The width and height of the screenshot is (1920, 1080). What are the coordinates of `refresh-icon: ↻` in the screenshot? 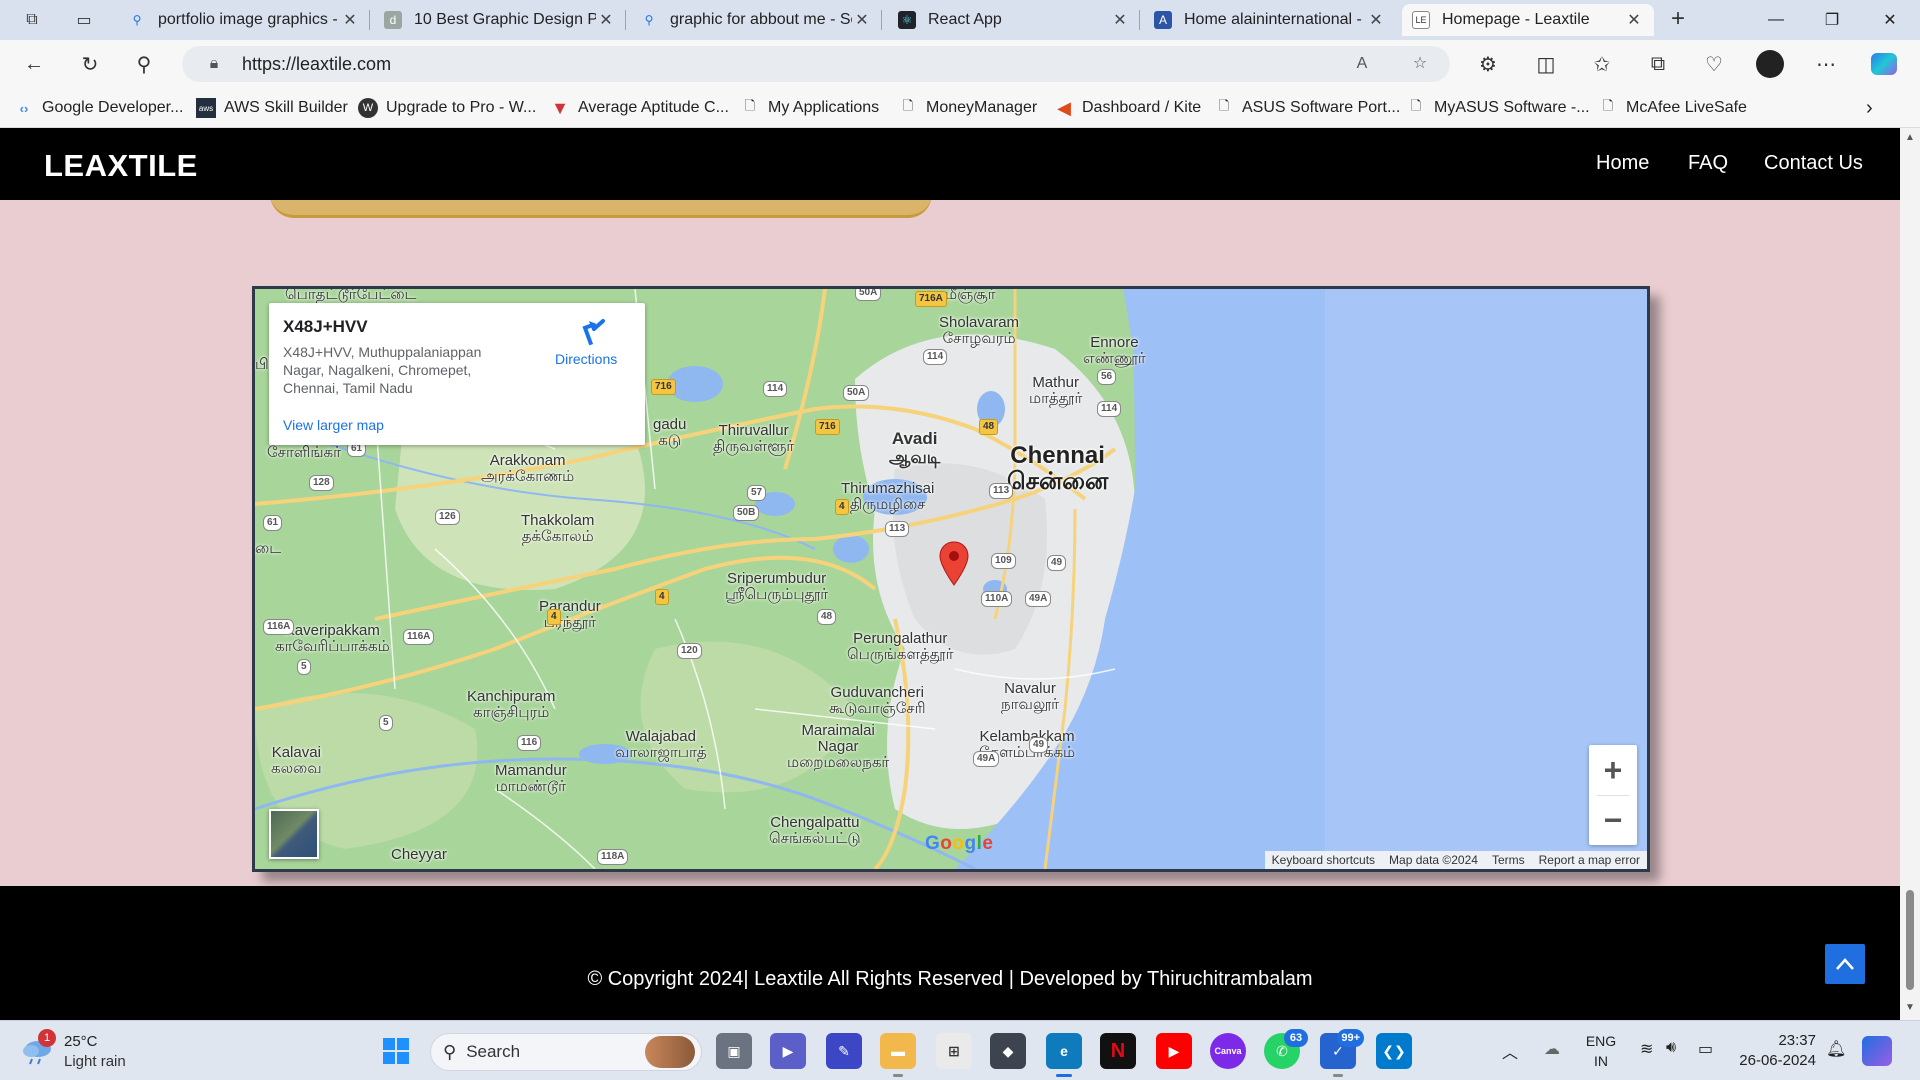 It's located at (90, 64).